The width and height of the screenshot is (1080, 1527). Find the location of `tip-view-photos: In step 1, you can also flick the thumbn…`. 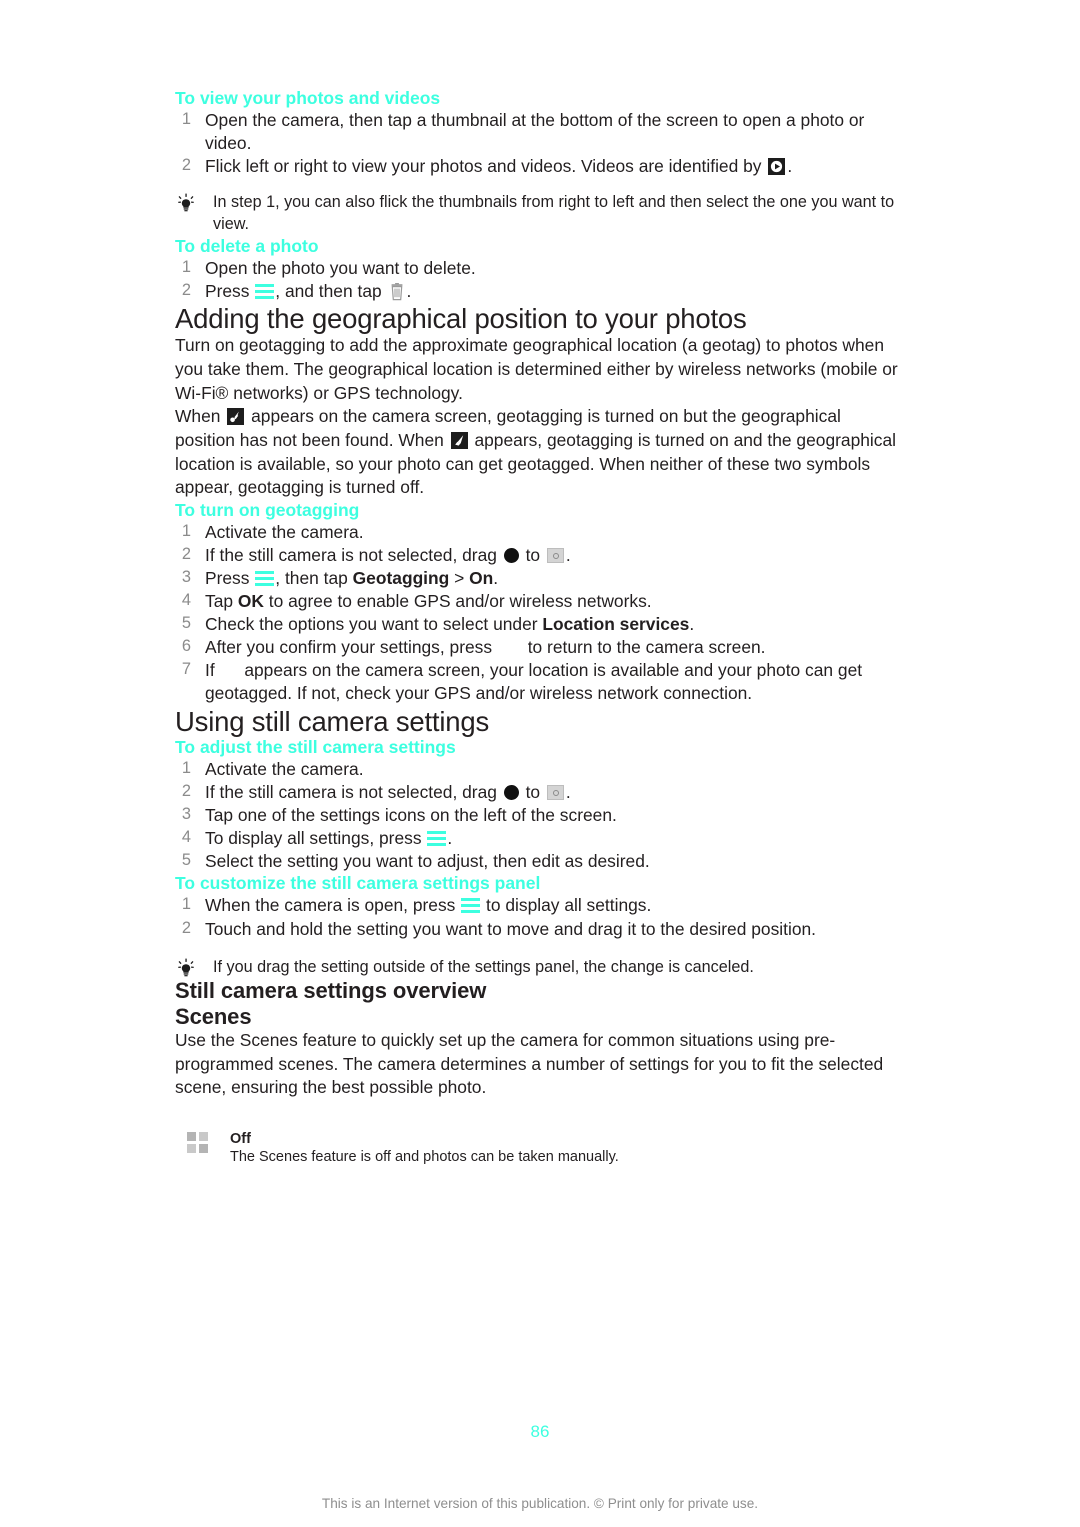

tip-view-photos: In step 1, you can also flick the thumbn… is located at coordinates (540, 213).